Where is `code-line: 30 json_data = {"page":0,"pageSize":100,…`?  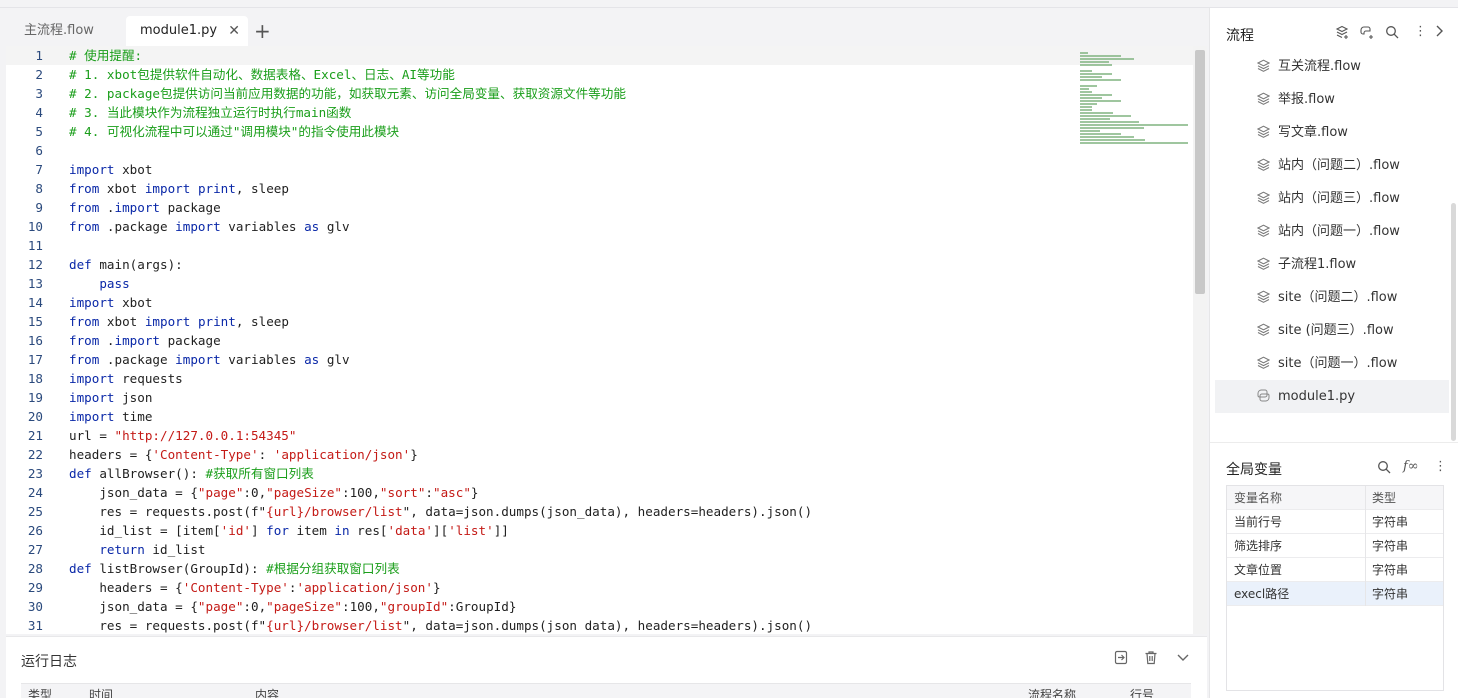 code-line: 30 json_data = {"page":0,"pageSize":100,… is located at coordinates (599, 606).